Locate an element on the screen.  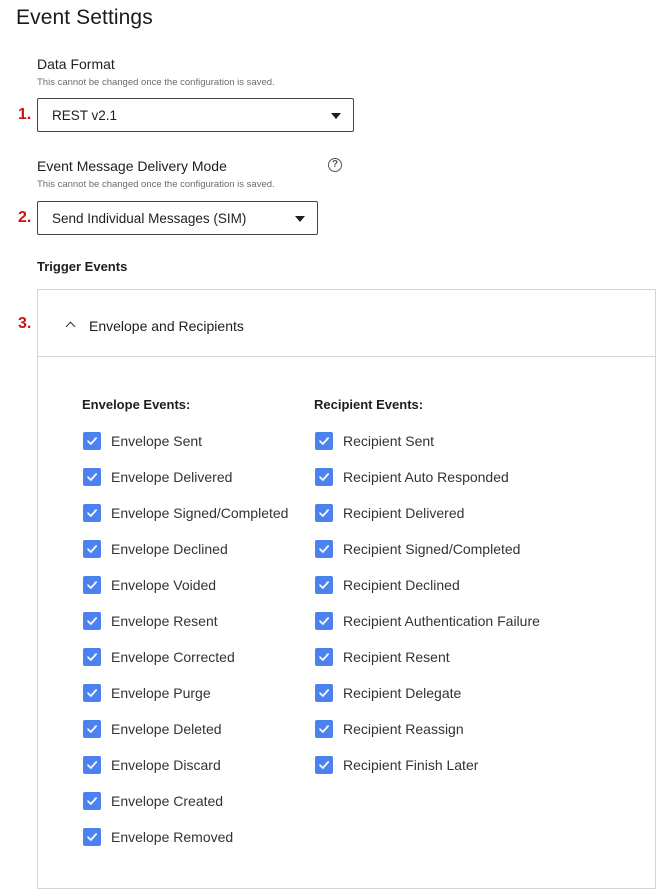
envelope-event-label: Envelope Purge is located at coordinates (161, 693).